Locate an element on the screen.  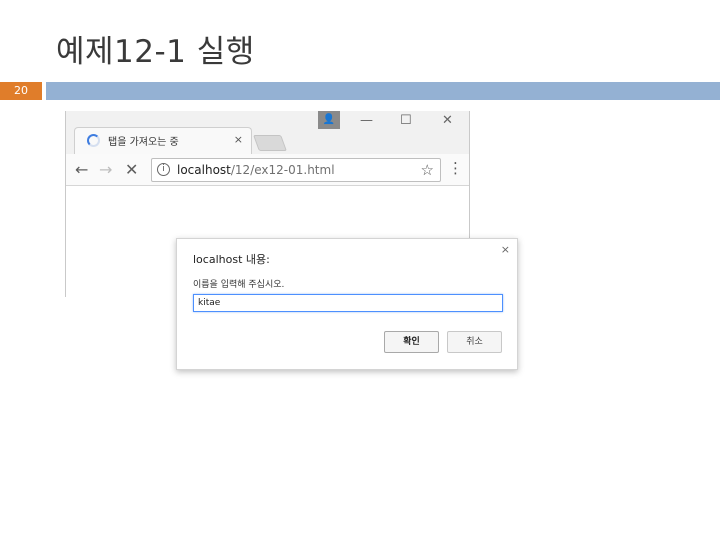
header-bar is located at coordinates (383, 91).